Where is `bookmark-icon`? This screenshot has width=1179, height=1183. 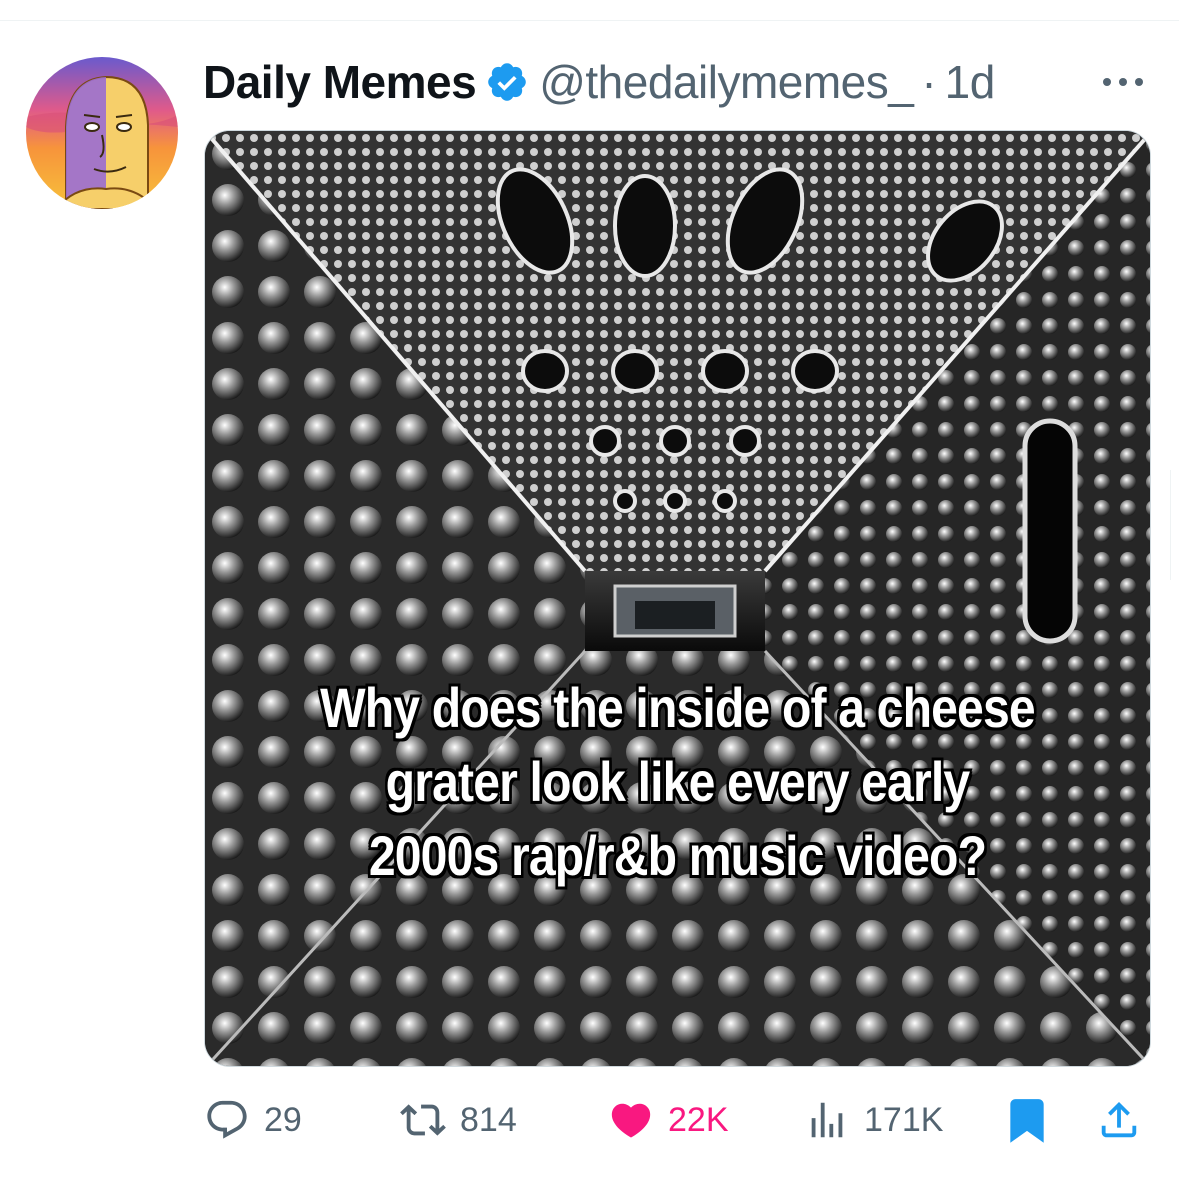 bookmark-icon is located at coordinates (1027, 1121).